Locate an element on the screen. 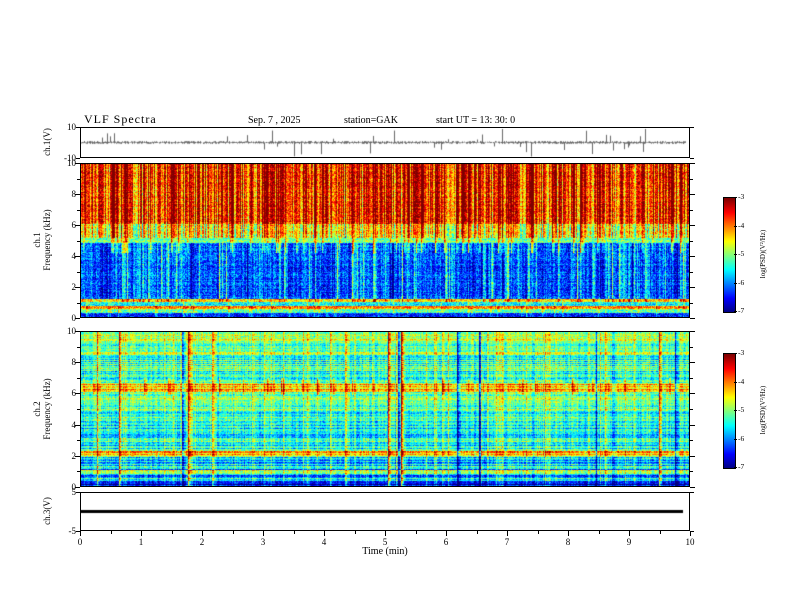 The height and width of the screenshot is (612, 792). date-label: Sep. 7 , 2025 is located at coordinates (274, 120).